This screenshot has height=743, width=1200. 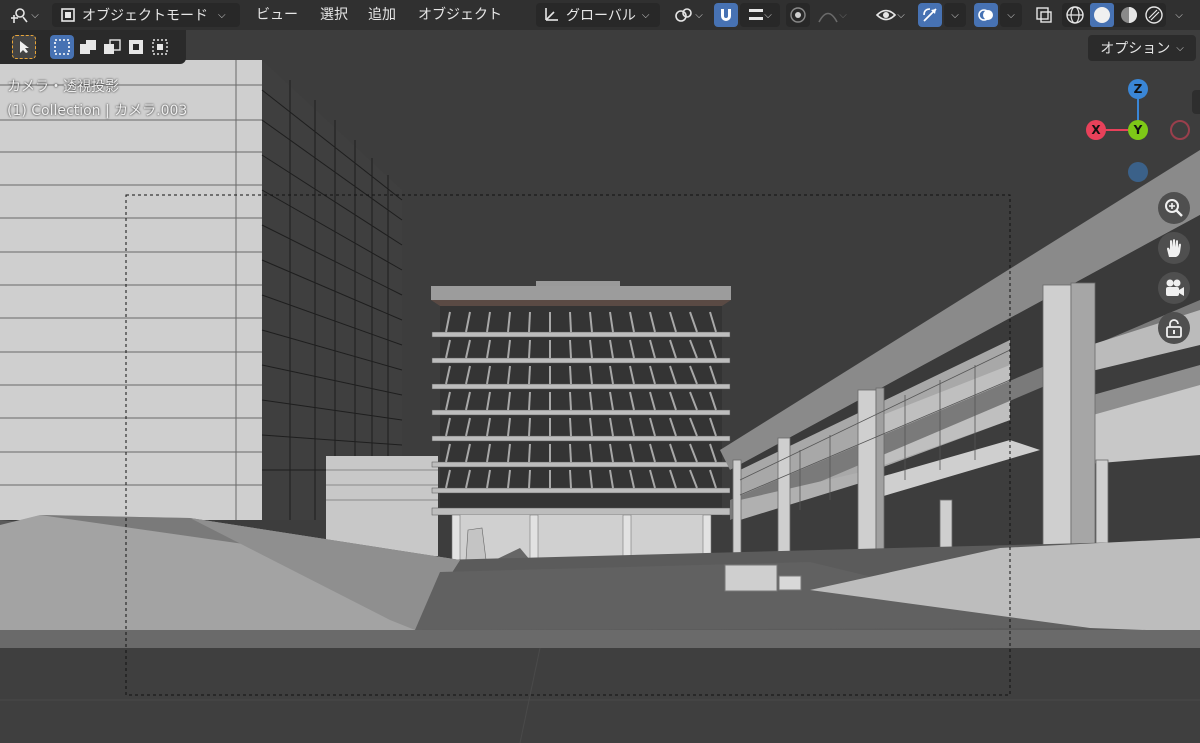 I want to click on select-box-invert-button, so click(x=136, y=47).